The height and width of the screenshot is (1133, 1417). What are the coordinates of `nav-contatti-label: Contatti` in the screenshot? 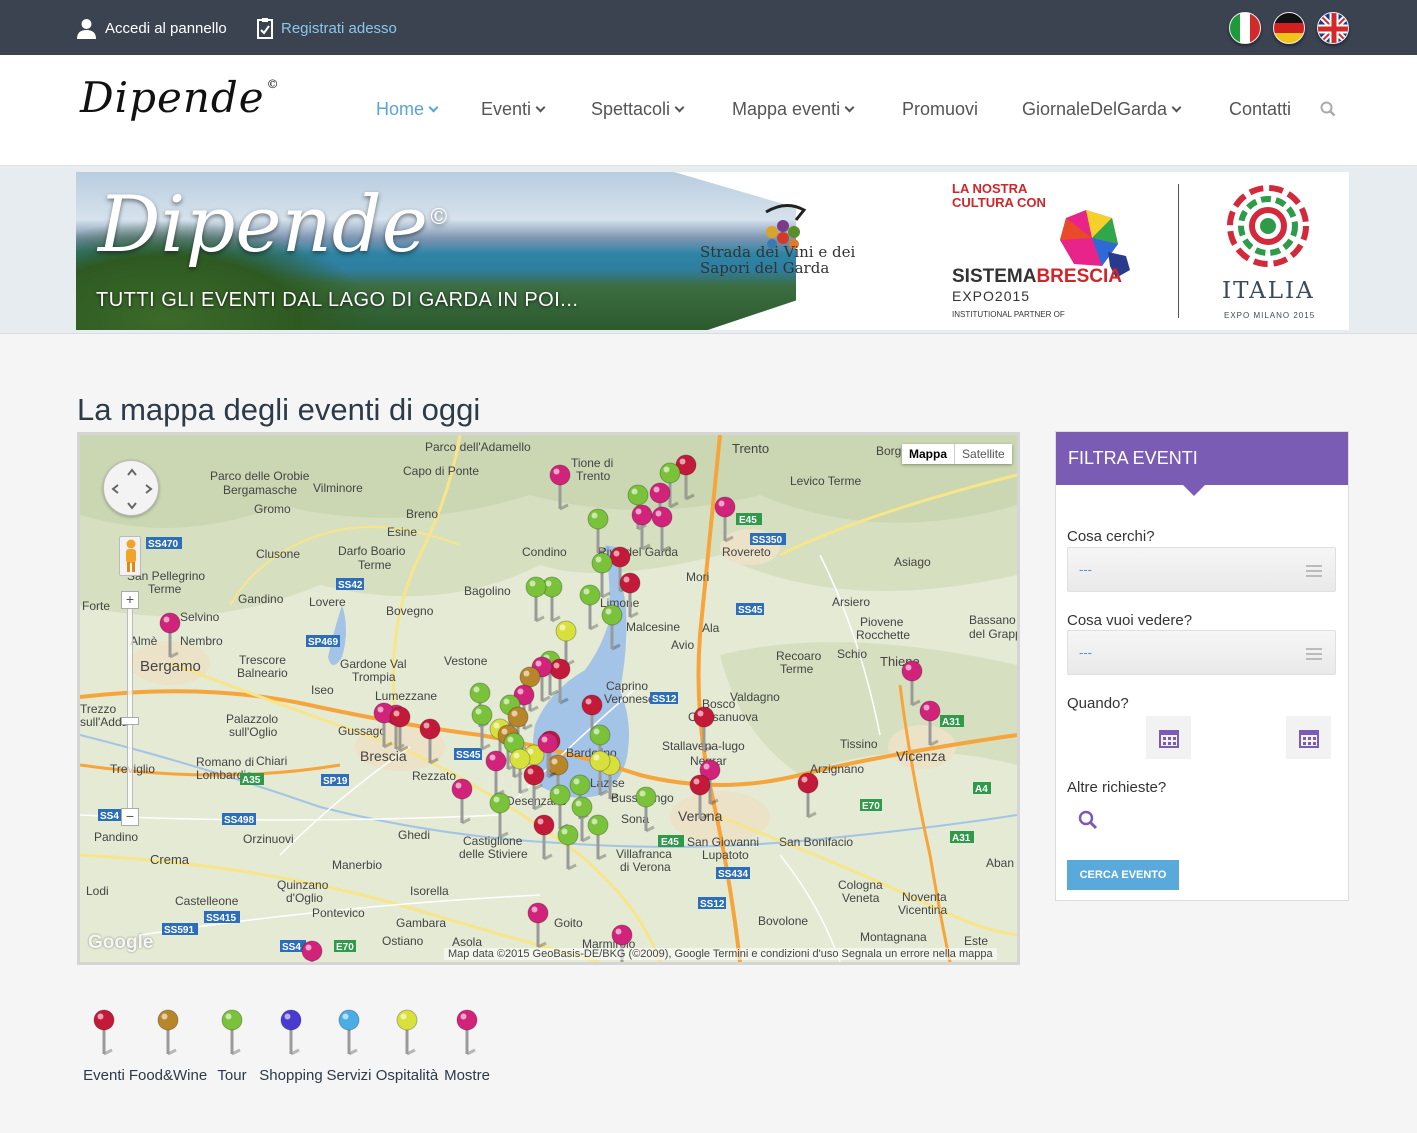 It's located at (1260, 109).